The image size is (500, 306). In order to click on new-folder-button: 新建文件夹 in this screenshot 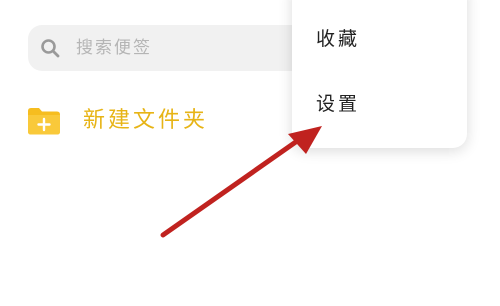, I will do `click(147, 121)`.